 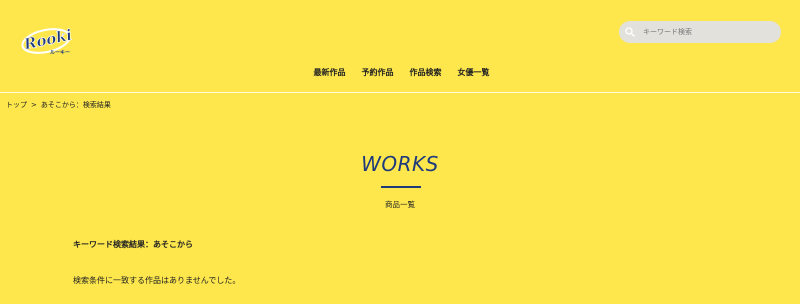 What do you see at coordinates (51, 40) in the screenshot?
I see `site-logo: Rookie ルーキー` at bounding box center [51, 40].